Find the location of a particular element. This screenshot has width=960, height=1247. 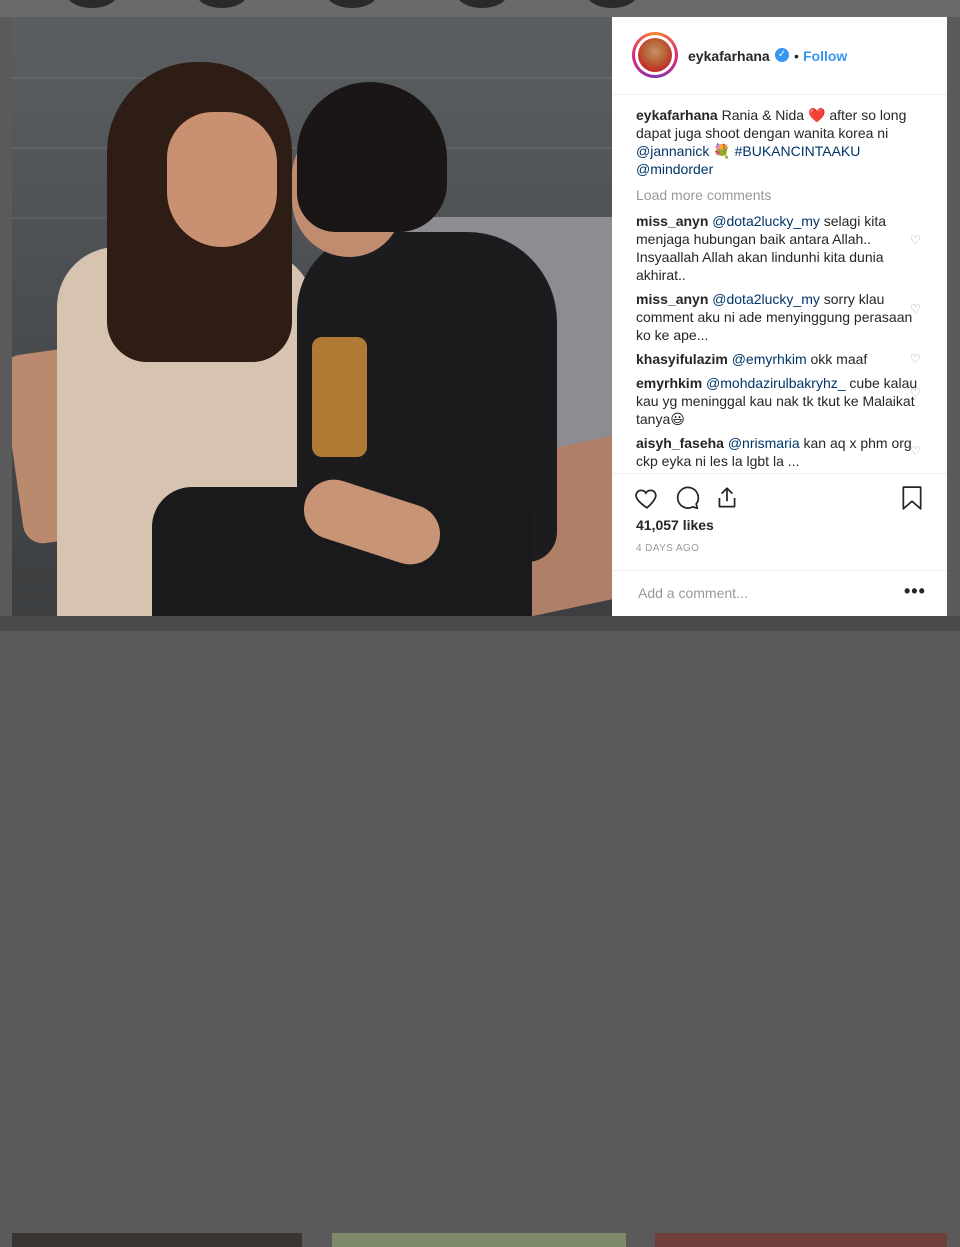

comment-username: khasyifulazim is located at coordinates (682, 359).